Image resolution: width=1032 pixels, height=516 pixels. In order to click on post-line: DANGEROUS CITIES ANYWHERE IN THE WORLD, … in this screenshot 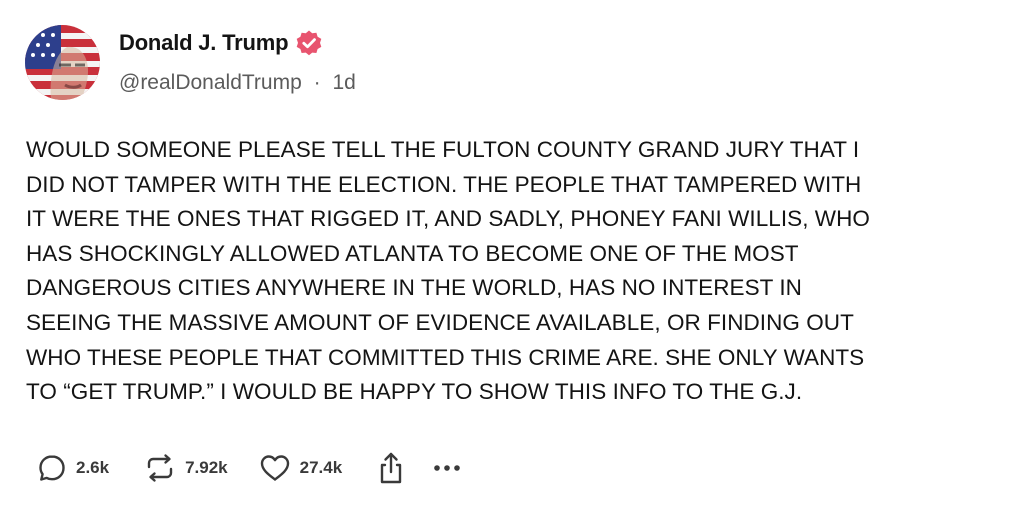, I will do `click(414, 288)`.